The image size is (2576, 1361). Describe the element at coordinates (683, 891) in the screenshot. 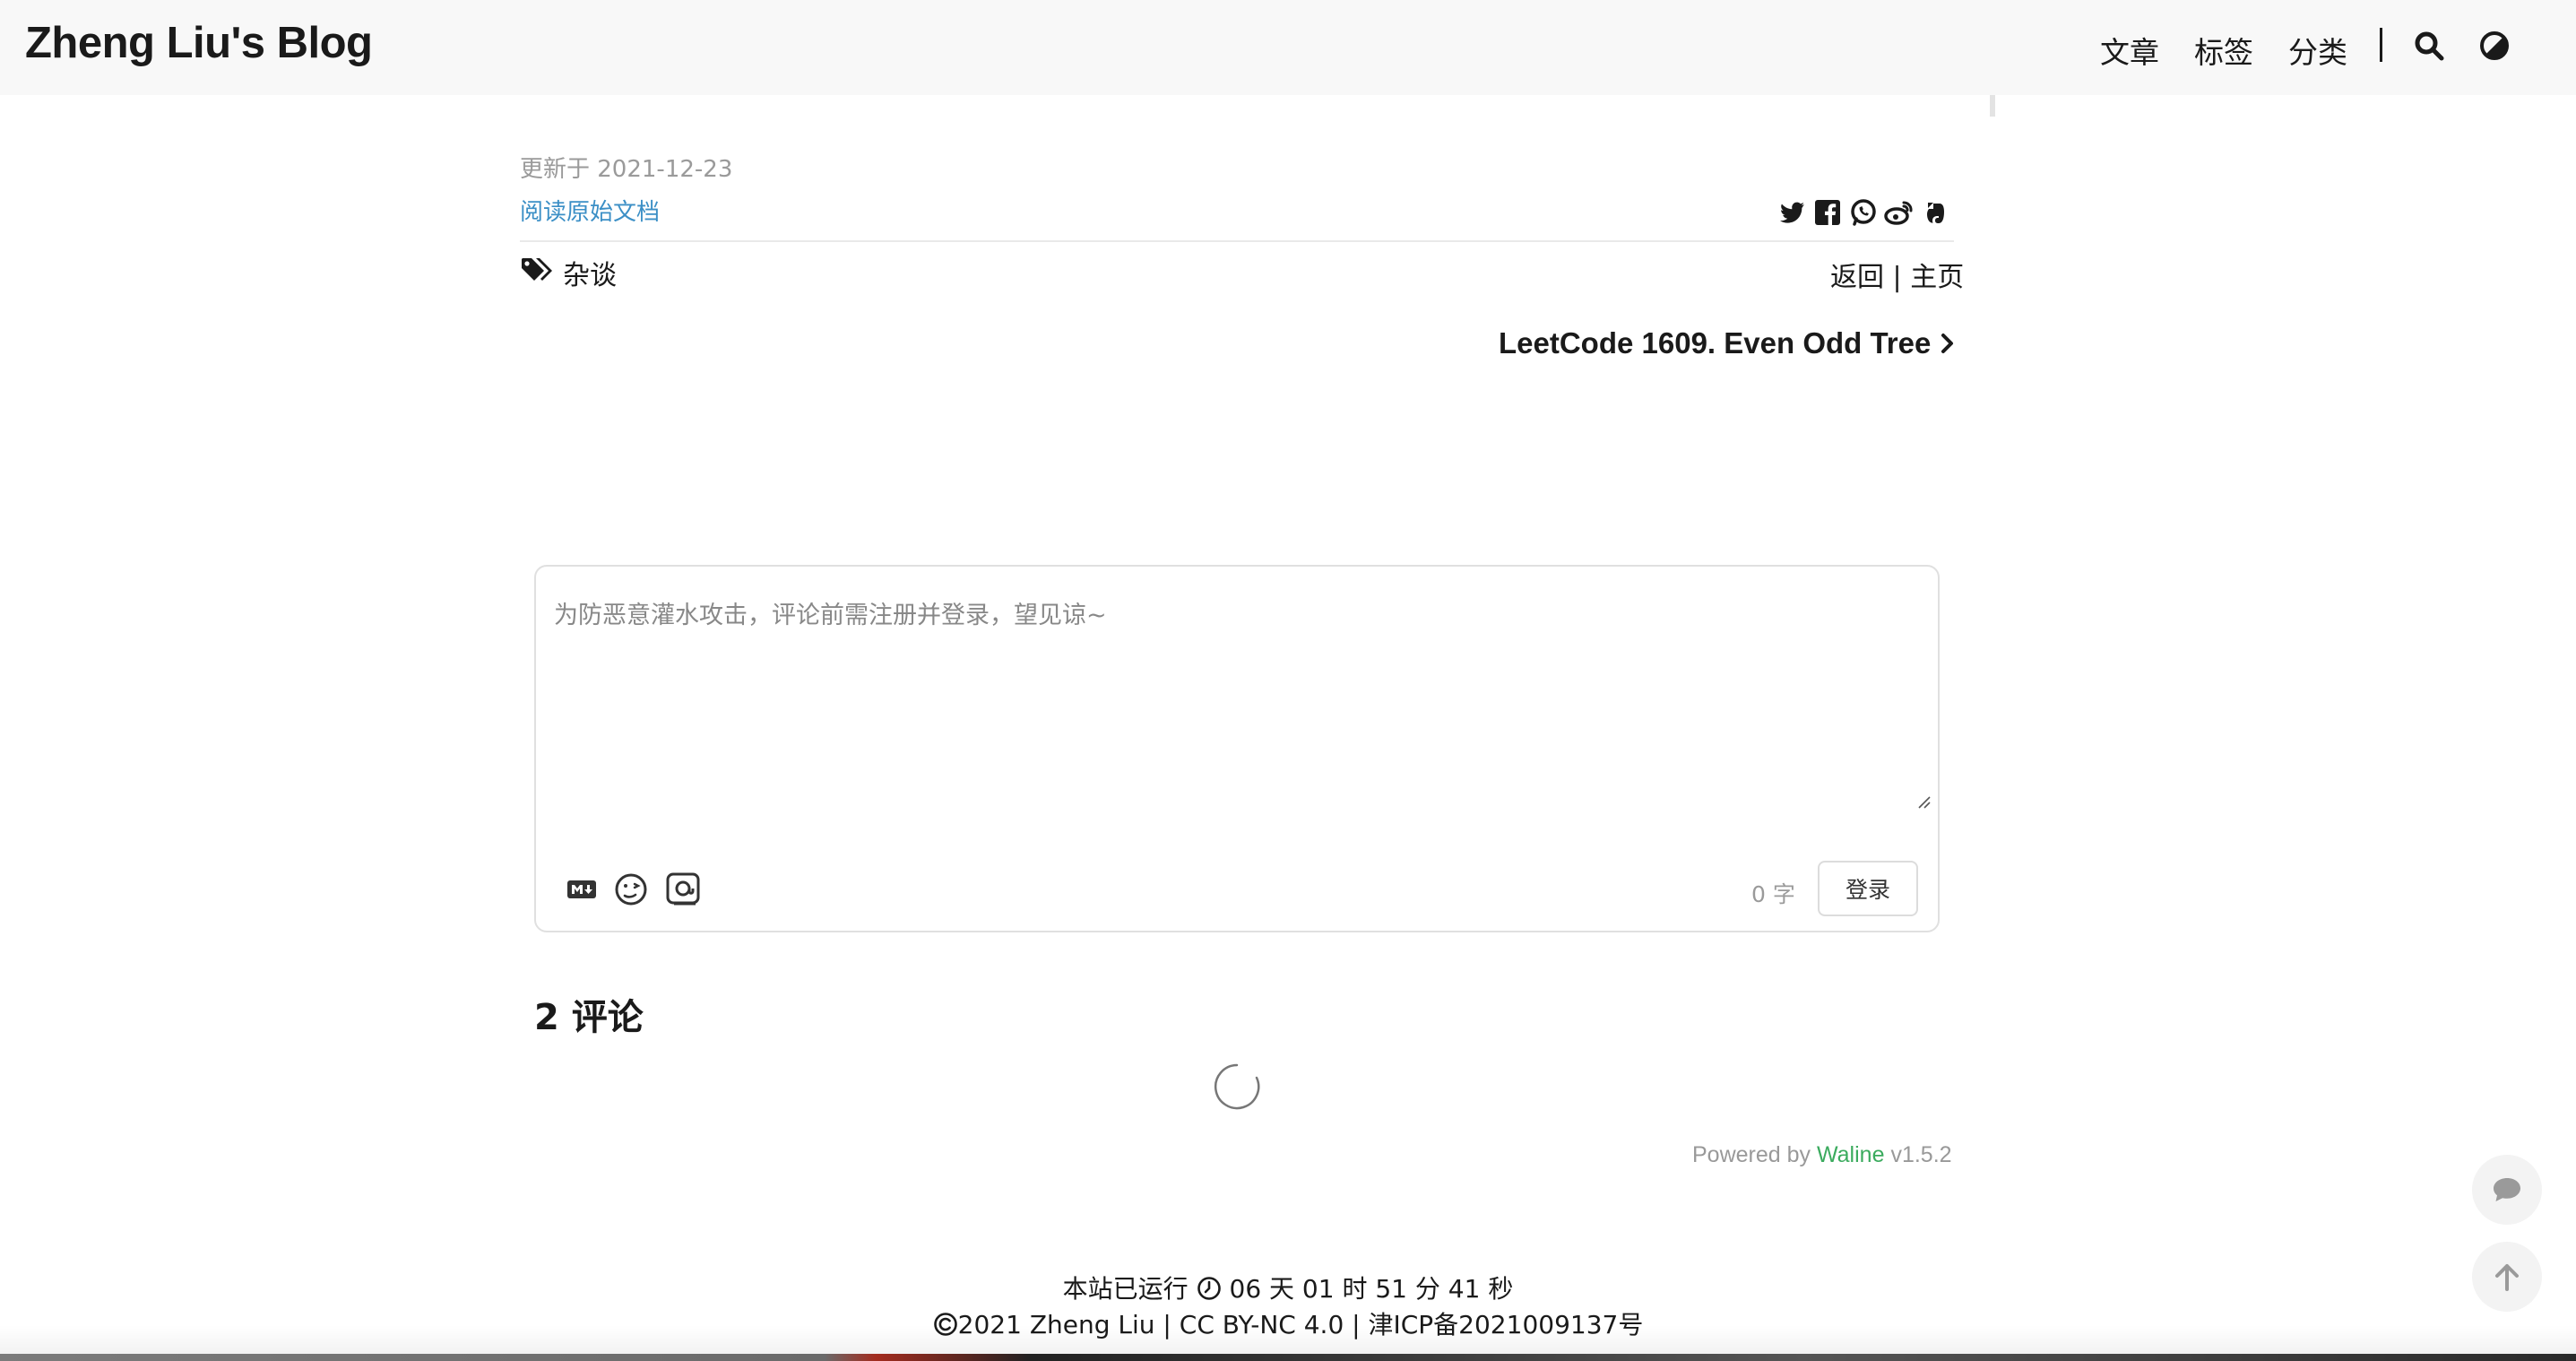

I see `image-icon` at that location.